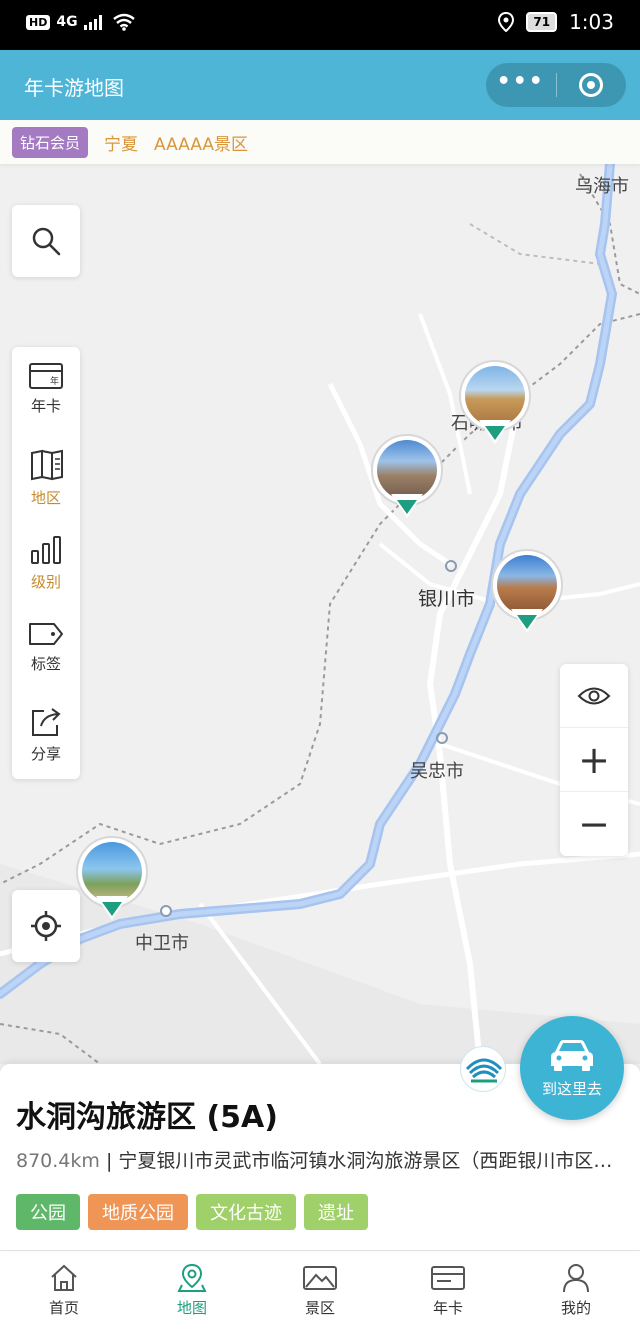 The image size is (640, 1330). What do you see at coordinates (54, 381) in the screenshot?
I see `svg-text: 年` at bounding box center [54, 381].